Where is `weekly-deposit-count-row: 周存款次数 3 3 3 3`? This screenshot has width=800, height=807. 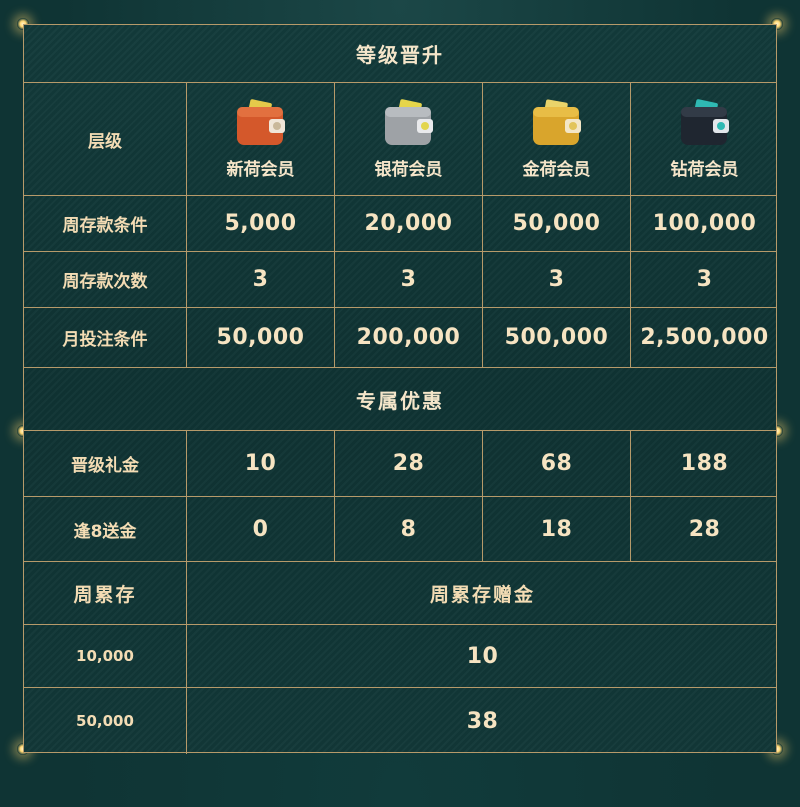 weekly-deposit-count-row: 周存款次数 3 3 3 3 is located at coordinates (400, 280).